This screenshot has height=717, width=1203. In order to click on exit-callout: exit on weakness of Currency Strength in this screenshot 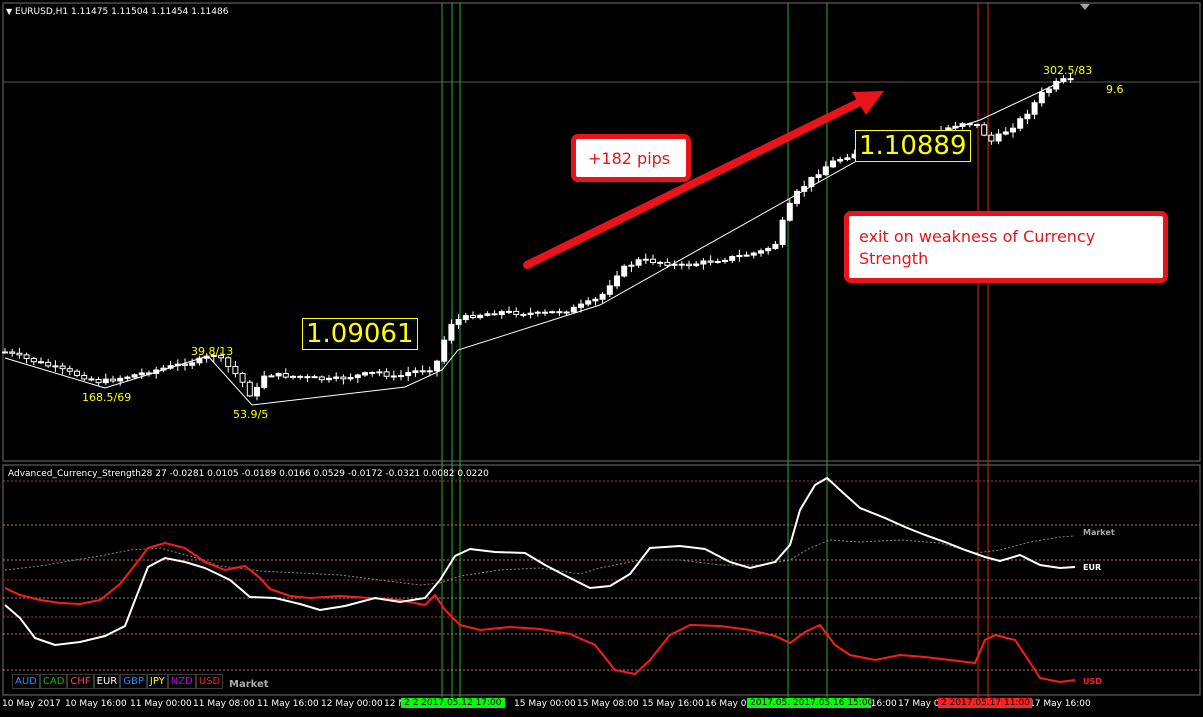, I will do `click(1006, 247)`.